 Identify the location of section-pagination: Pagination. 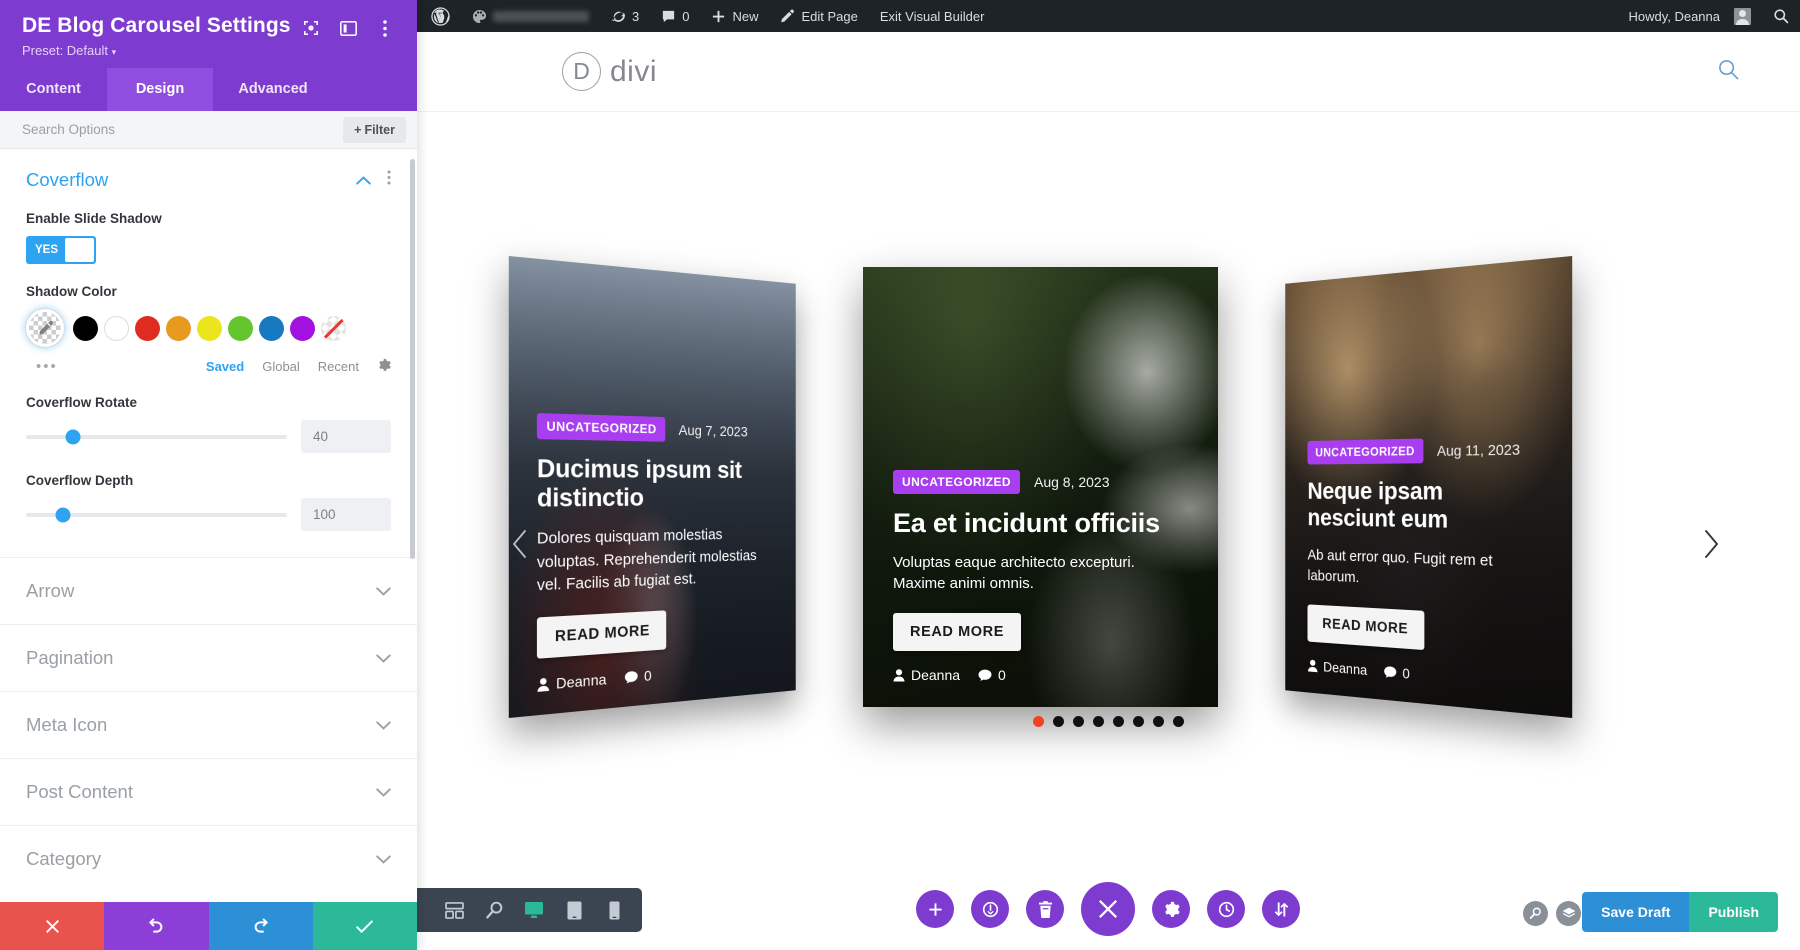
(208, 657).